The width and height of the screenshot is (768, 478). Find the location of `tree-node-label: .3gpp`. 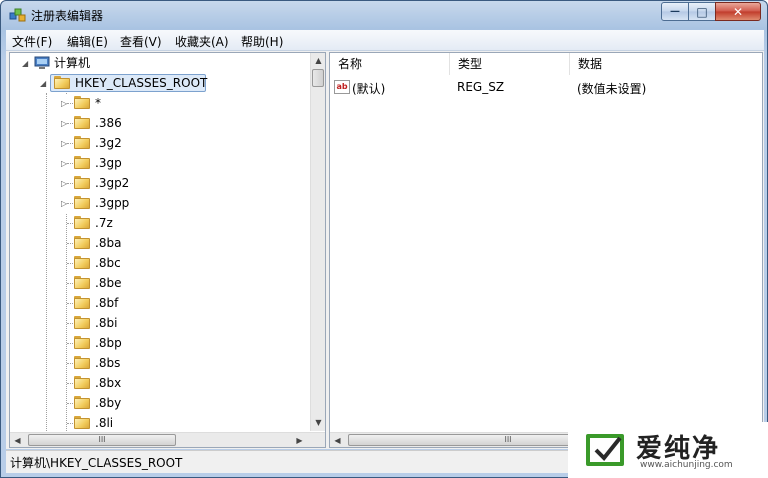

tree-node-label: .3gpp is located at coordinates (112, 203).